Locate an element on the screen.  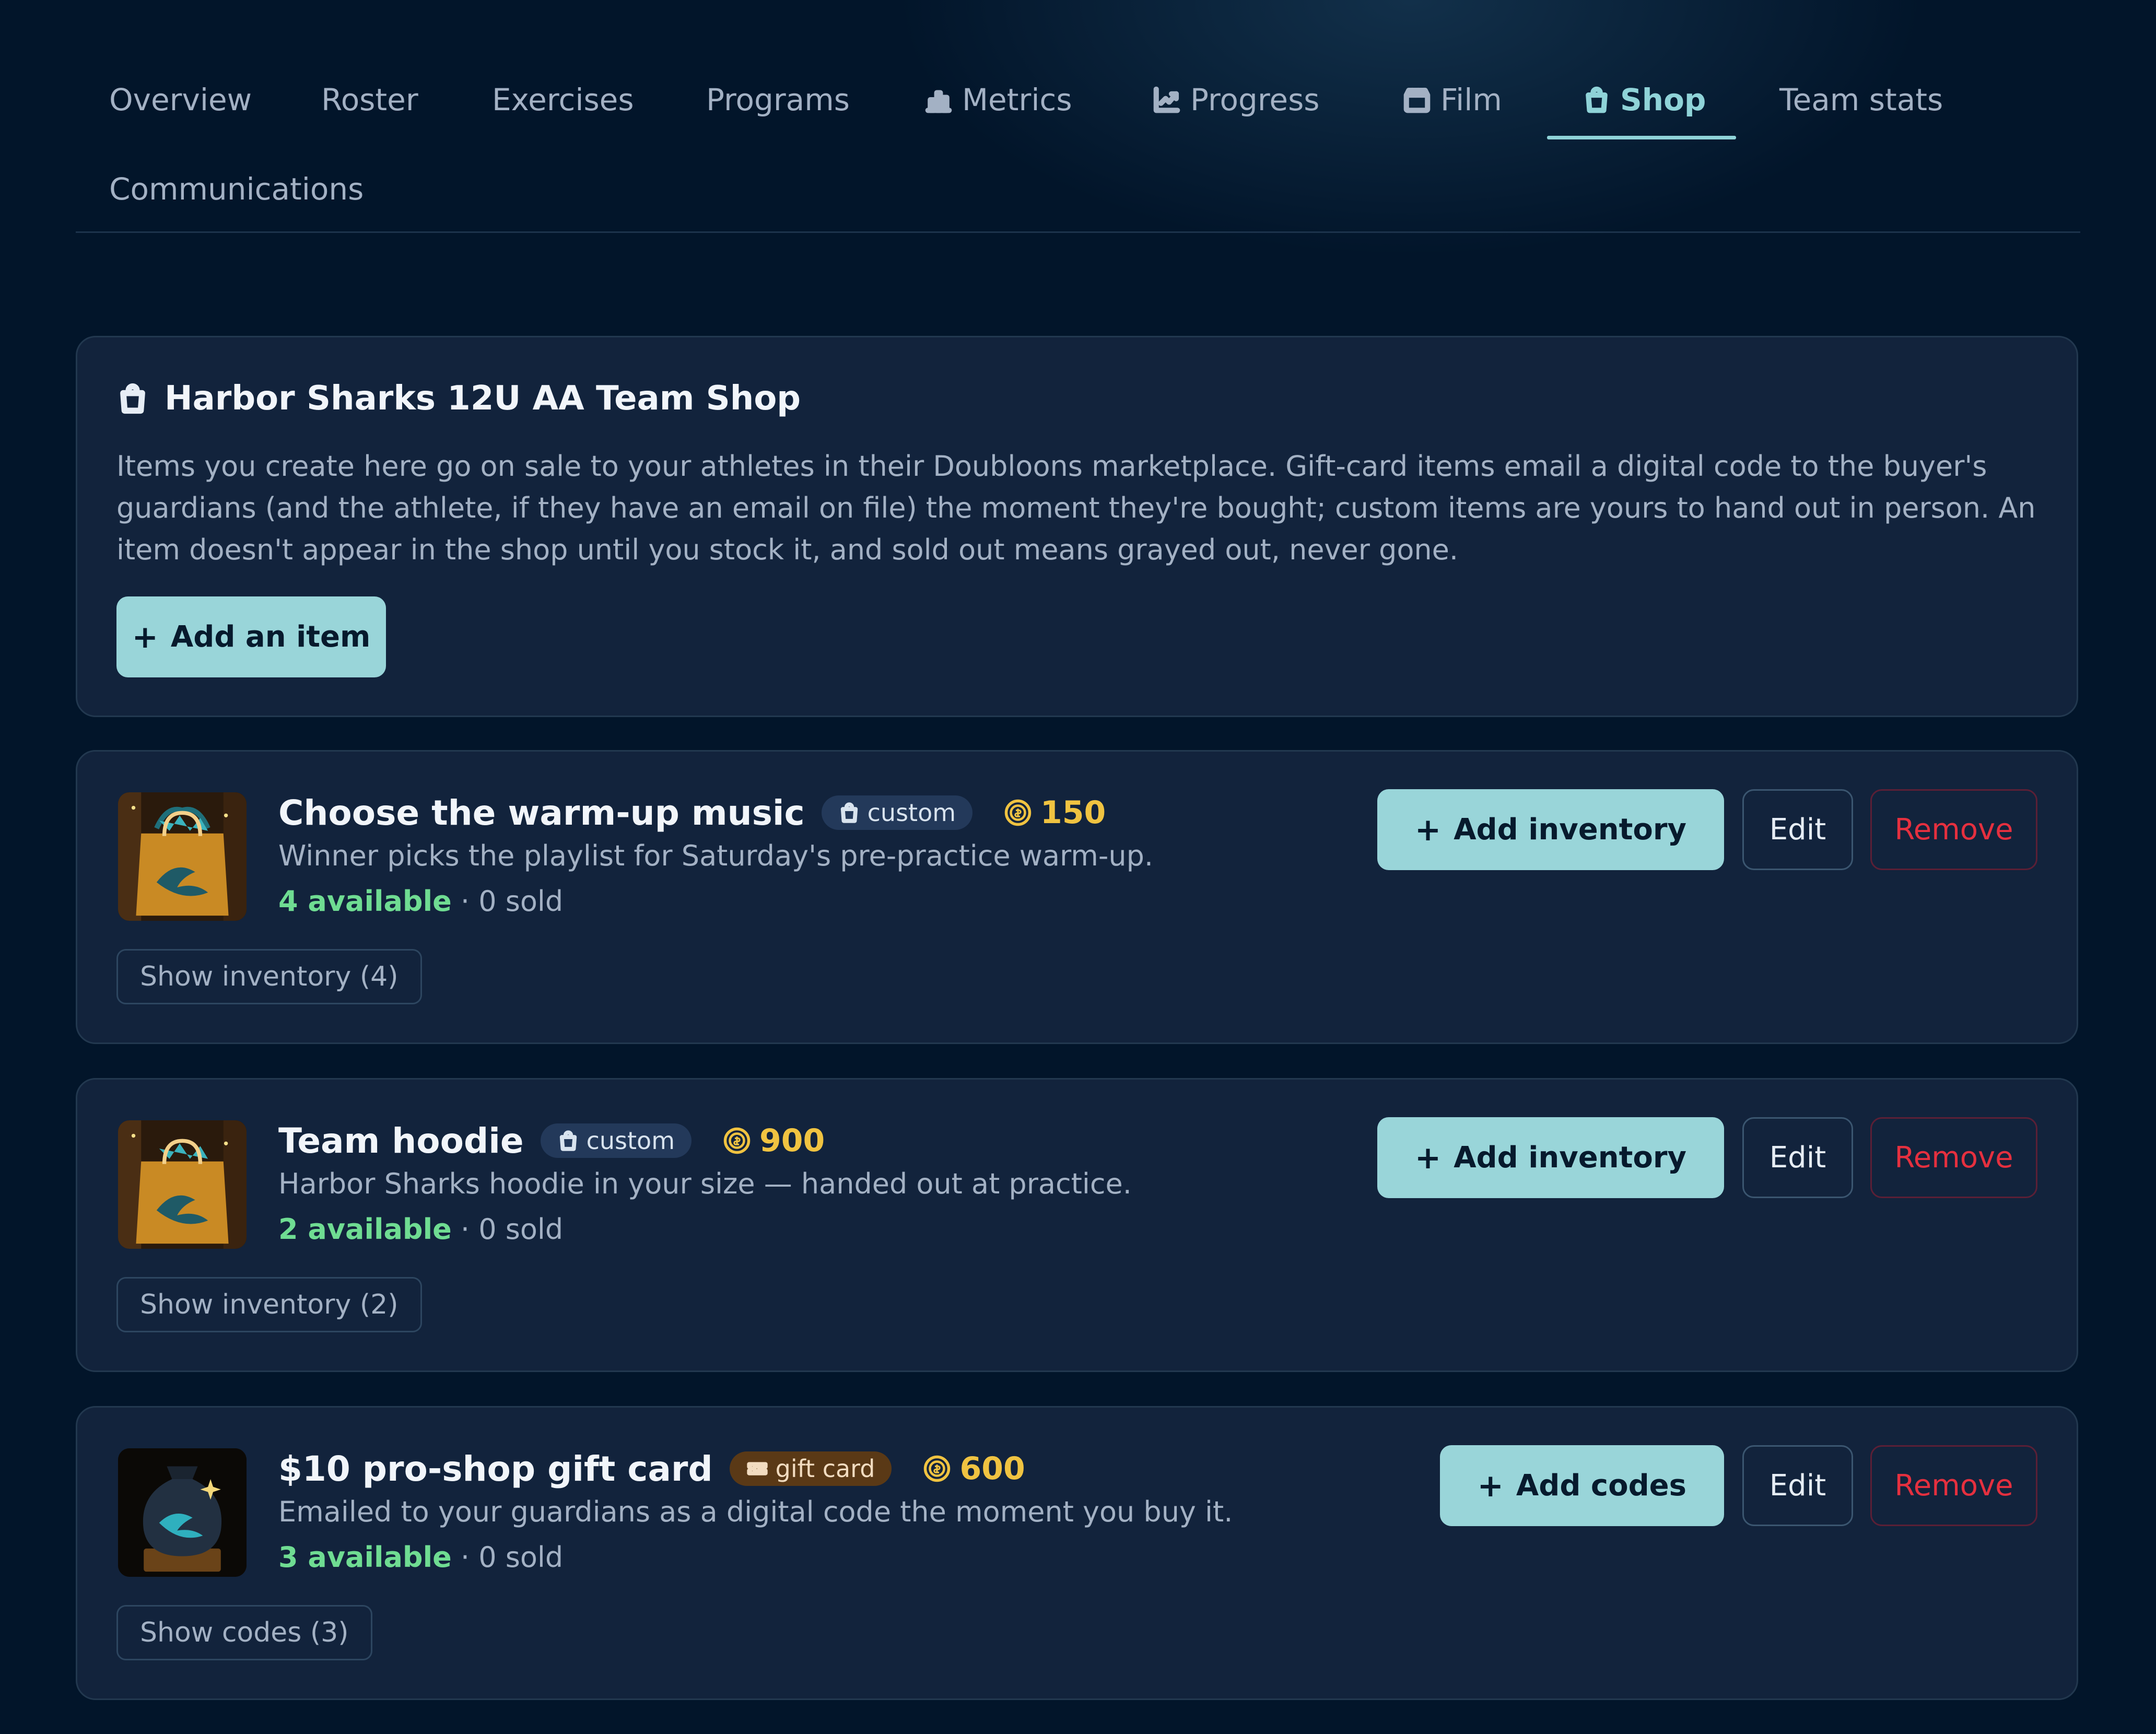
tab-label: Exercises is located at coordinates (563, 100).